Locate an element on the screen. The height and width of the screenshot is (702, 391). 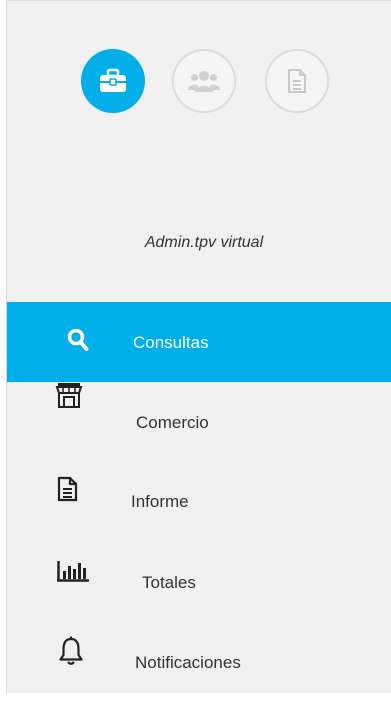
store-icon is located at coordinates (69, 395).